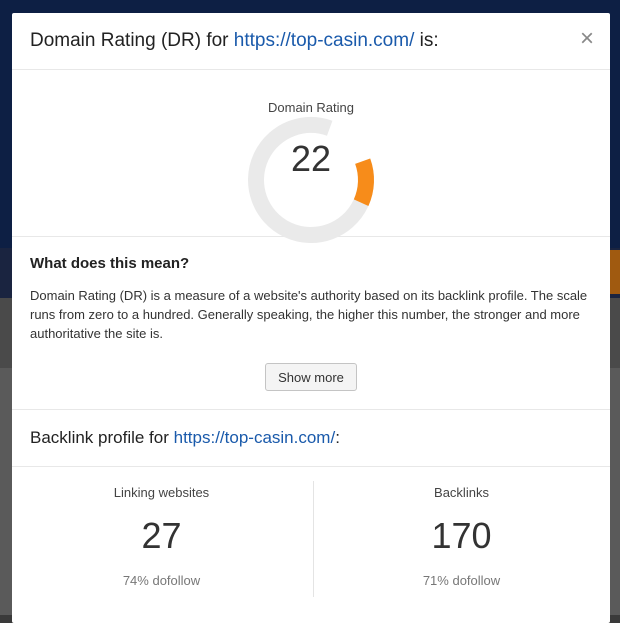 The image size is (620, 623). What do you see at coordinates (324, 40) in the screenshot?
I see `modal-title-url-link: https://top-casin.com/` at bounding box center [324, 40].